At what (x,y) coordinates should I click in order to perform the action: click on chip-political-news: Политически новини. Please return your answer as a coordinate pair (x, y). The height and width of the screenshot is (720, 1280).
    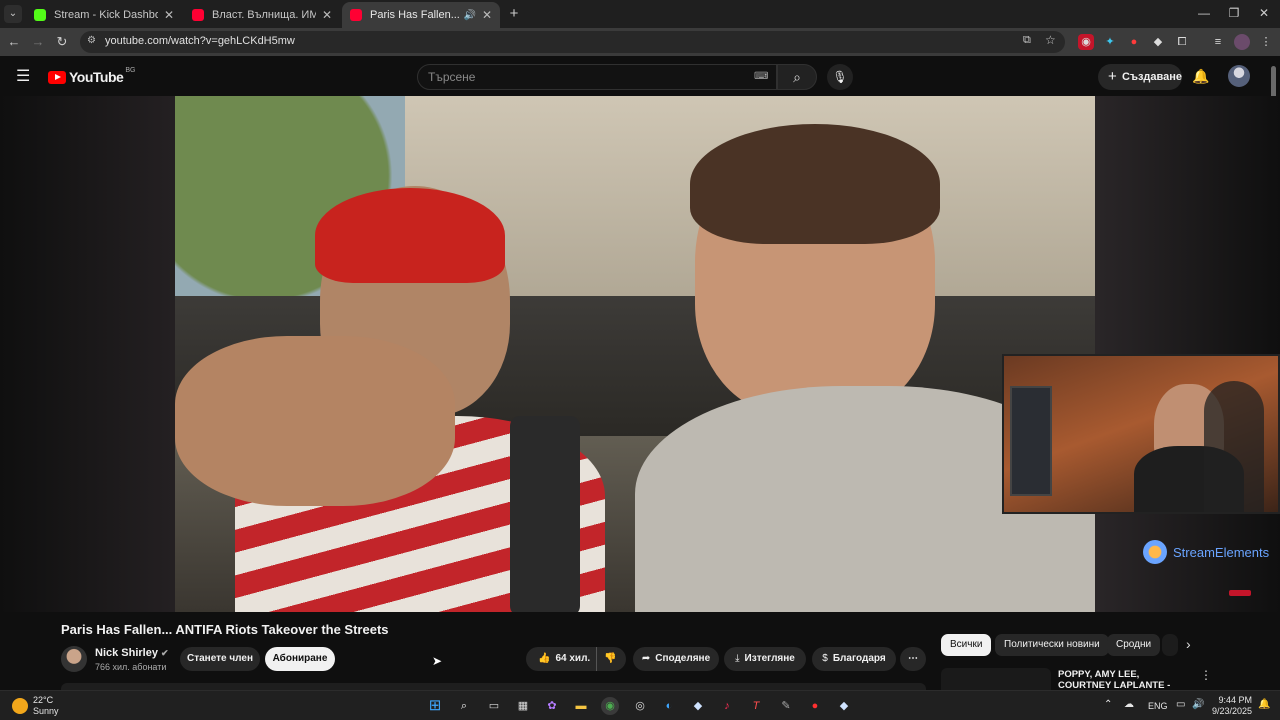
    Looking at the image, I should click on (1052, 645).